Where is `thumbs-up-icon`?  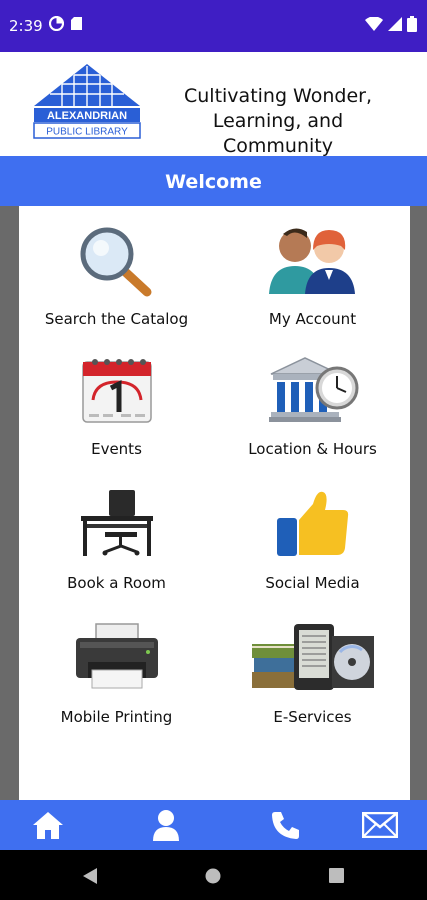
thumbs-up-icon is located at coordinates (312, 523).